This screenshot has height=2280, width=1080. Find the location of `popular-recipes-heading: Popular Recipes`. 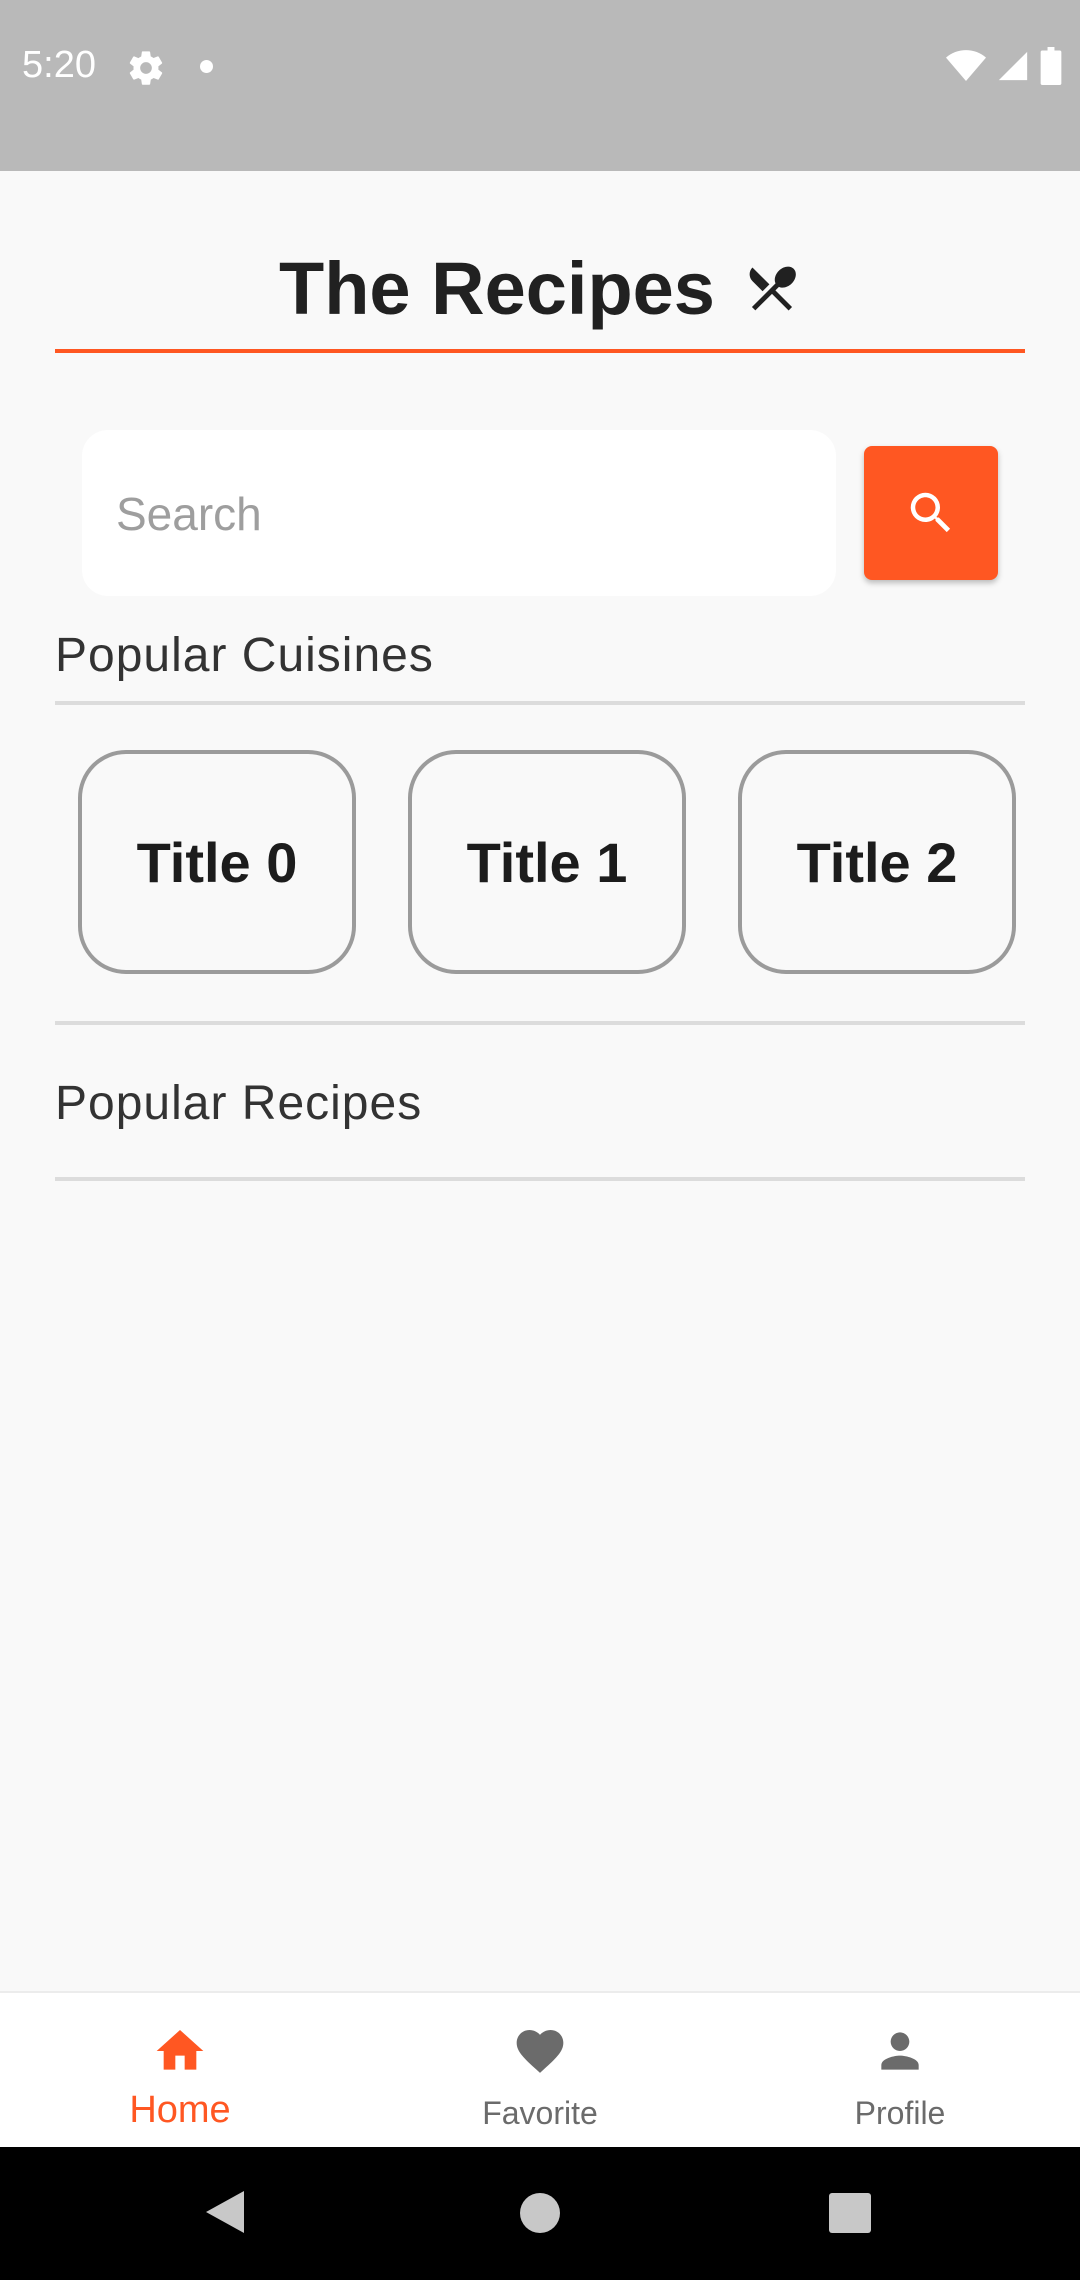

popular-recipes-heading: Popular Recipes is located at coordinates (239, 1103).